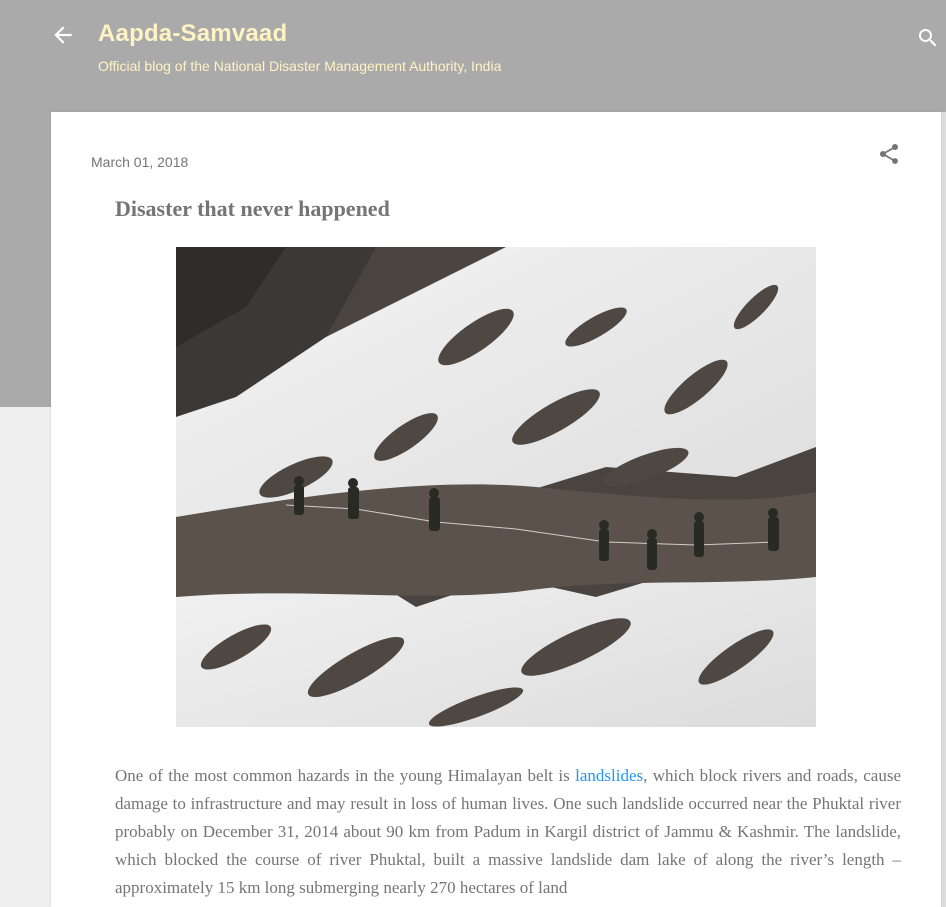  Describe the element at coordinates (139, 162) in the screenshot. I see `post-date: March 01, 2018` at that location.